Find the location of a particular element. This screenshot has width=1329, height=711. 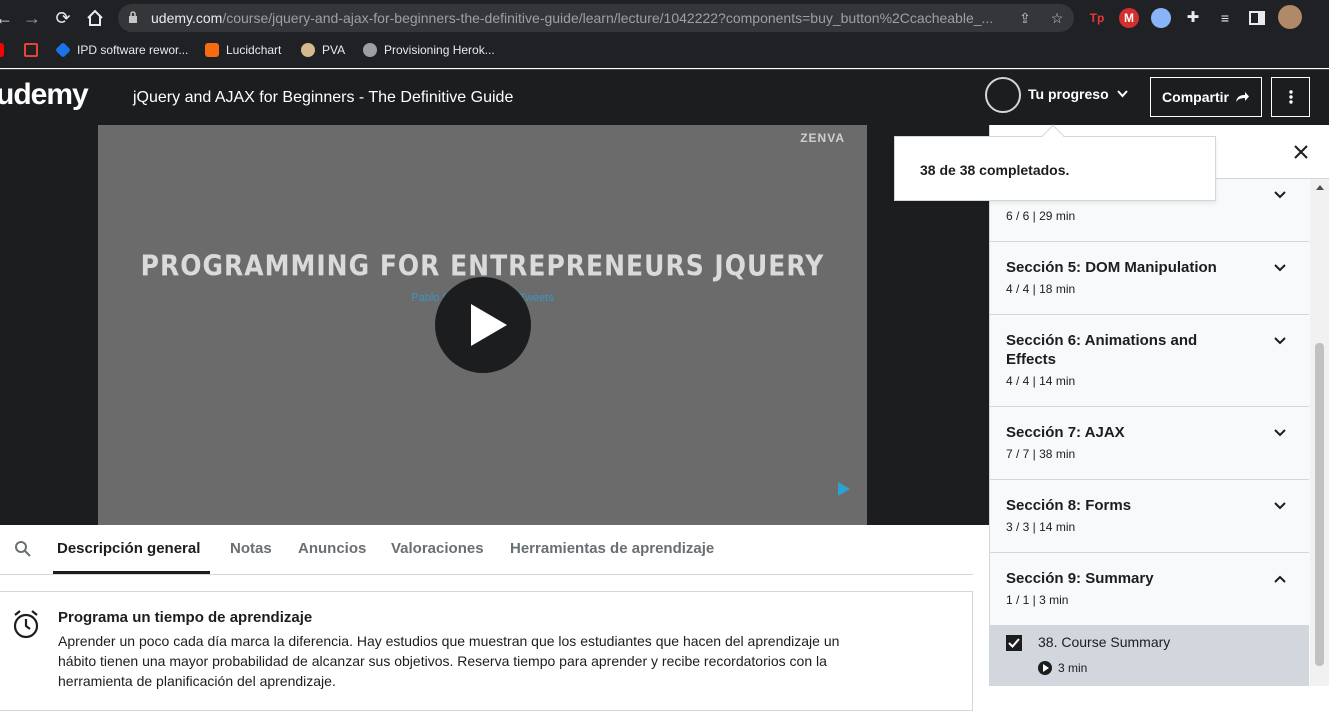

section-title: Sección 5: DOM Manipulation is located at coordinates (1111, 267).